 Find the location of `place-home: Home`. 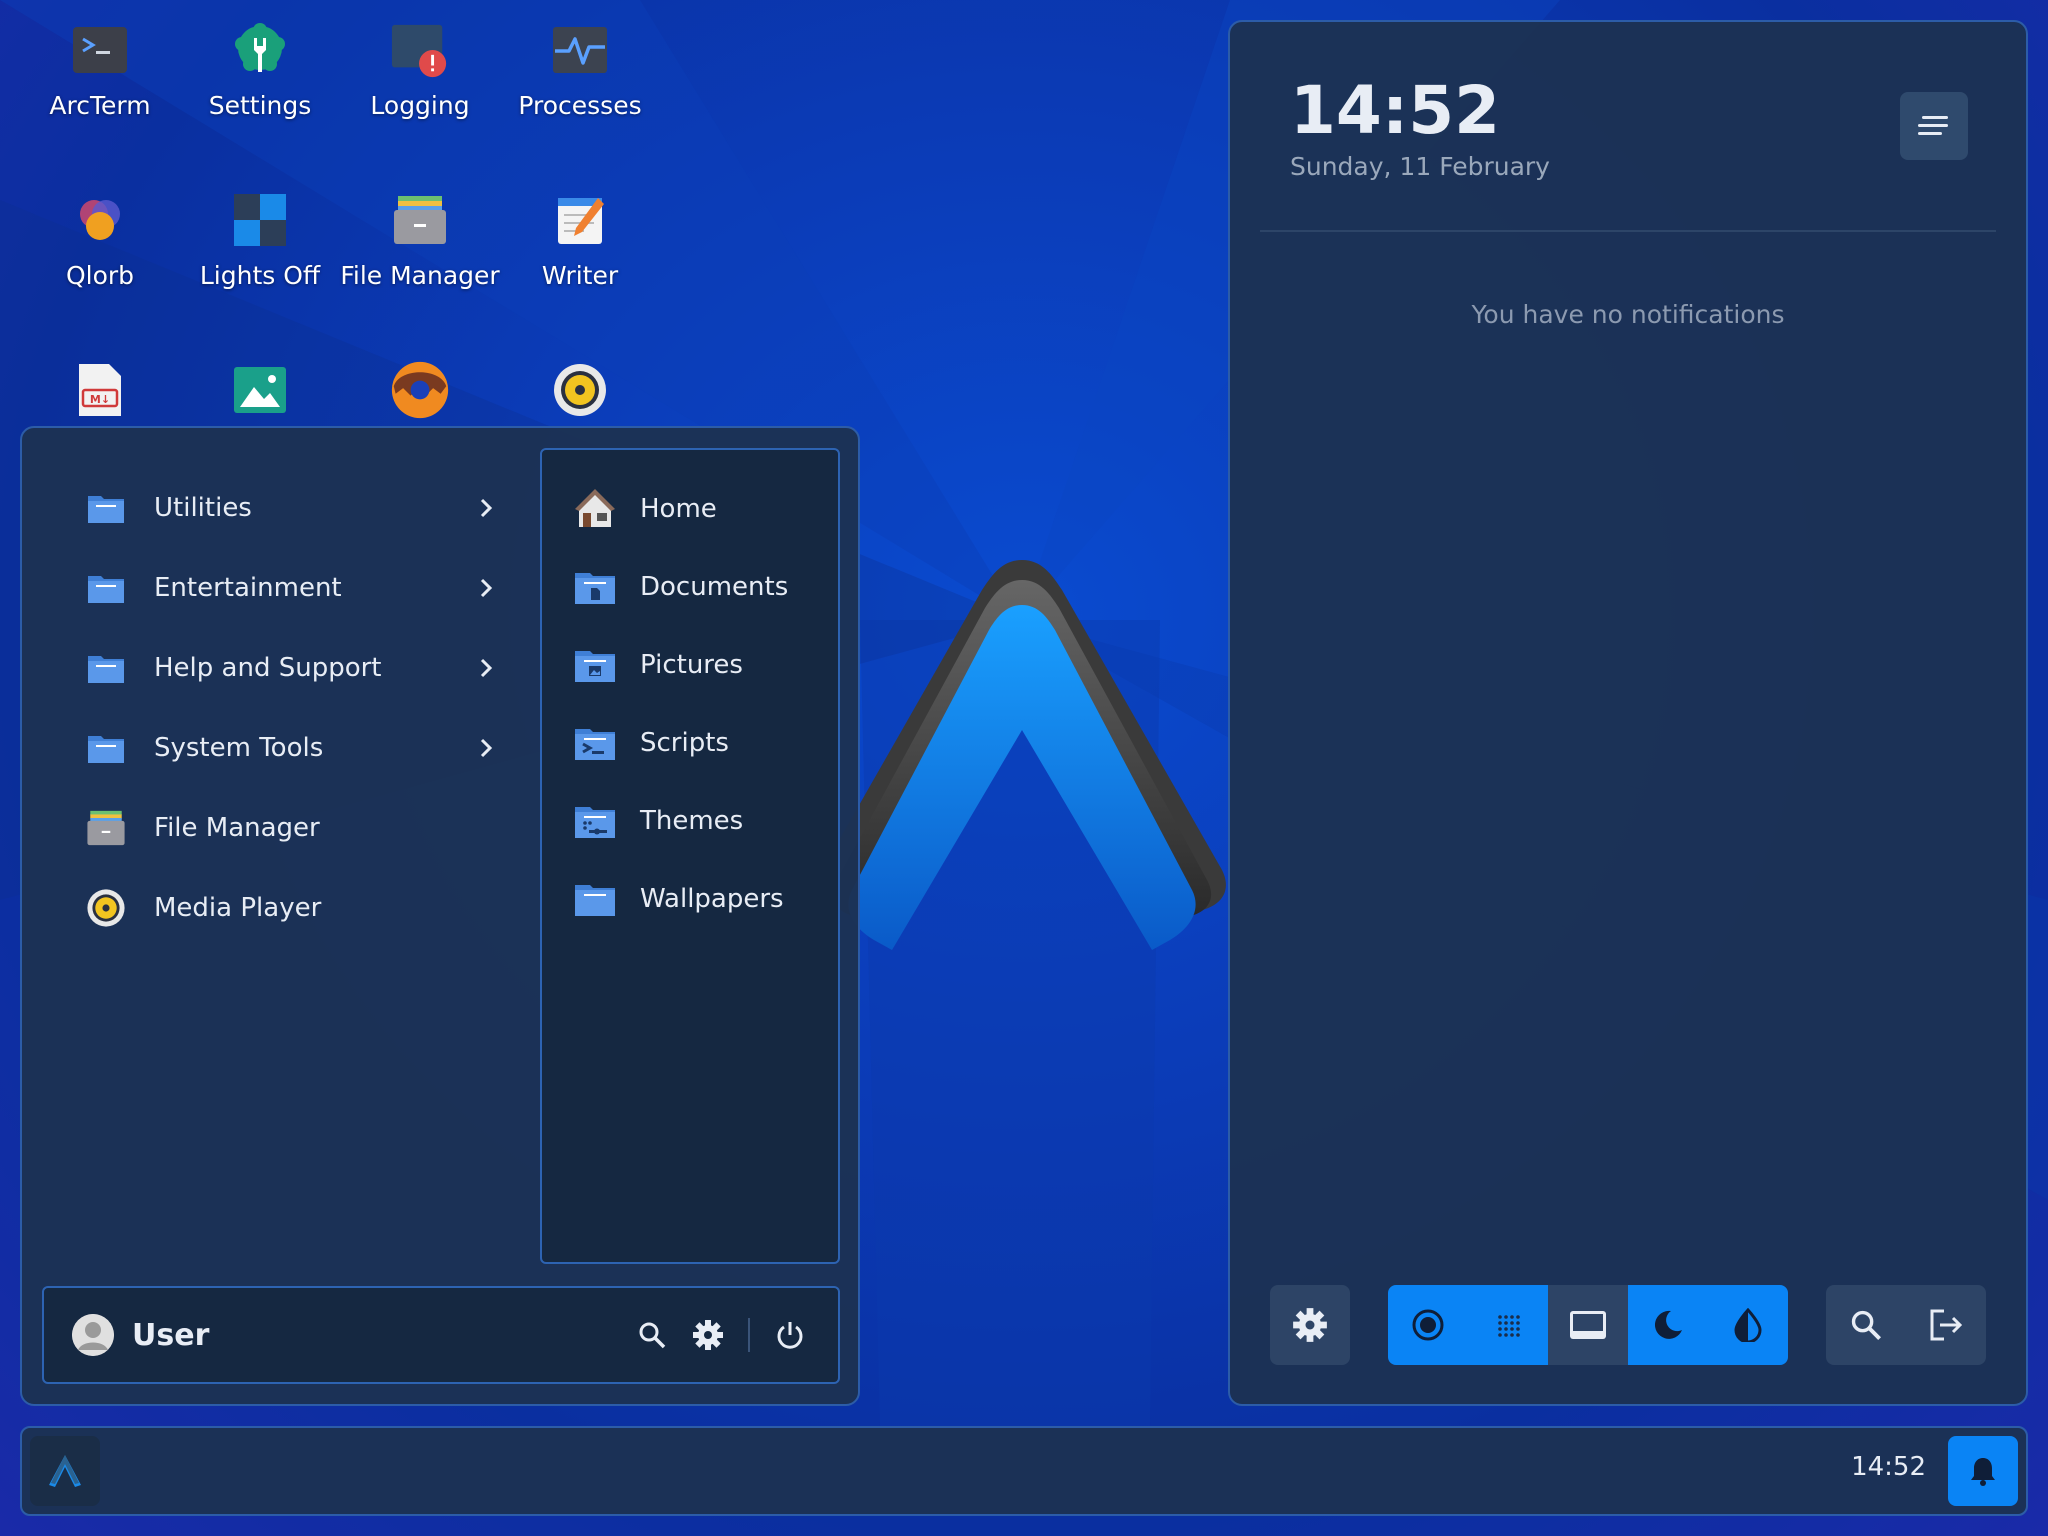

place-home: Home is located at coordinates (690, 509).